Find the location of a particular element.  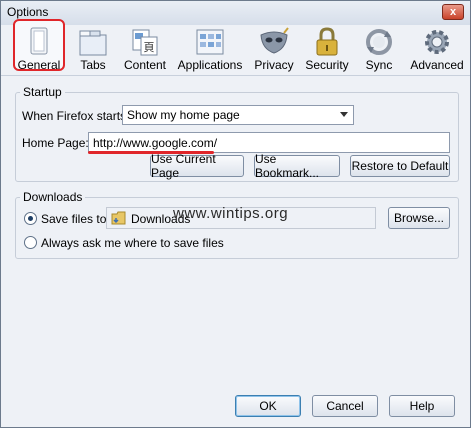

content-icon: 頁 is located at coordinates (145, 42).